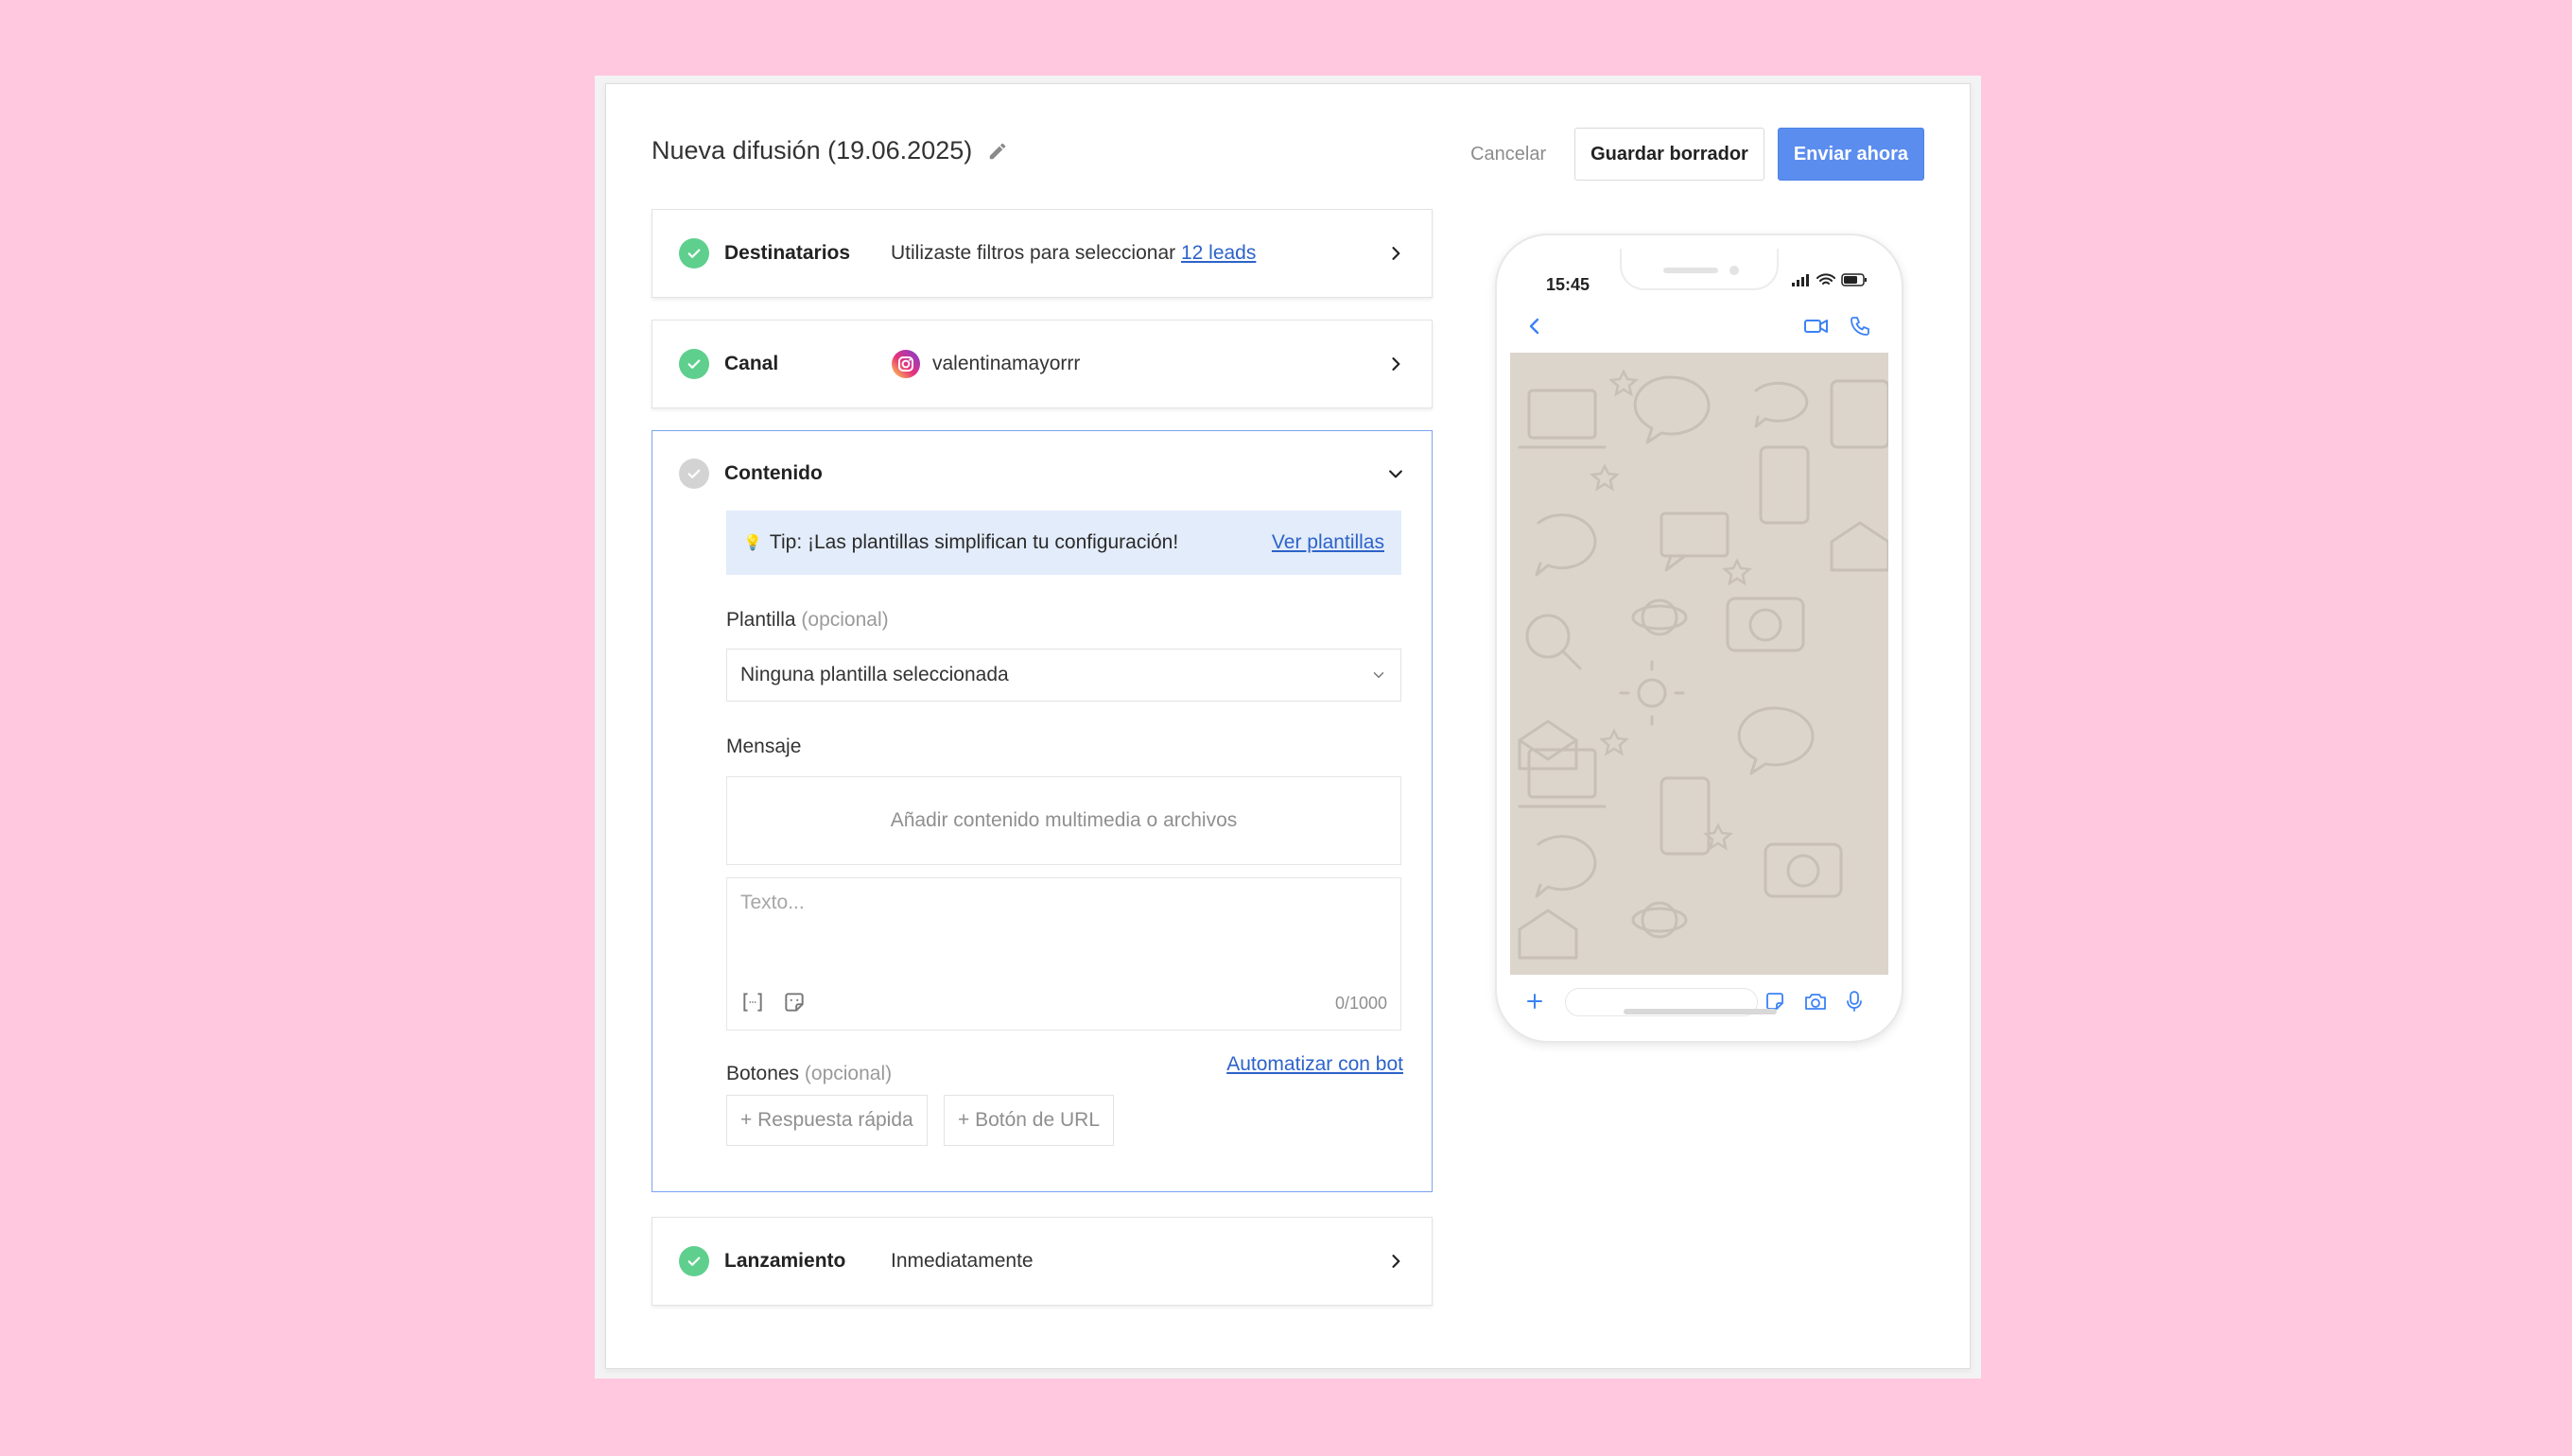 The image size is (2572, 1456). I want to click on recipients-text: Utilizaste filtros para seleccionar, so click(1033, 253).